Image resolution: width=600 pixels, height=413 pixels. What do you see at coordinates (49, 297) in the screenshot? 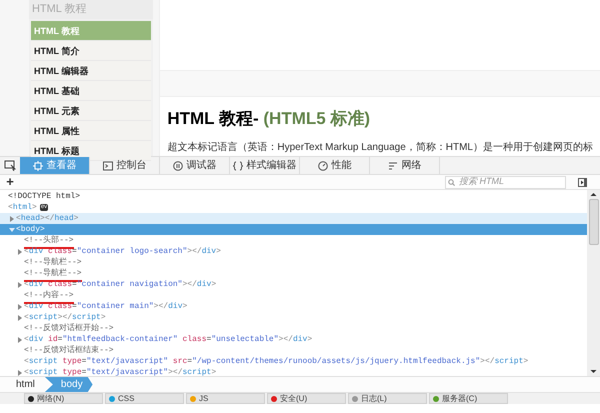
I see `comment-text: <!--内容-->` at bounding box center [49, 297].